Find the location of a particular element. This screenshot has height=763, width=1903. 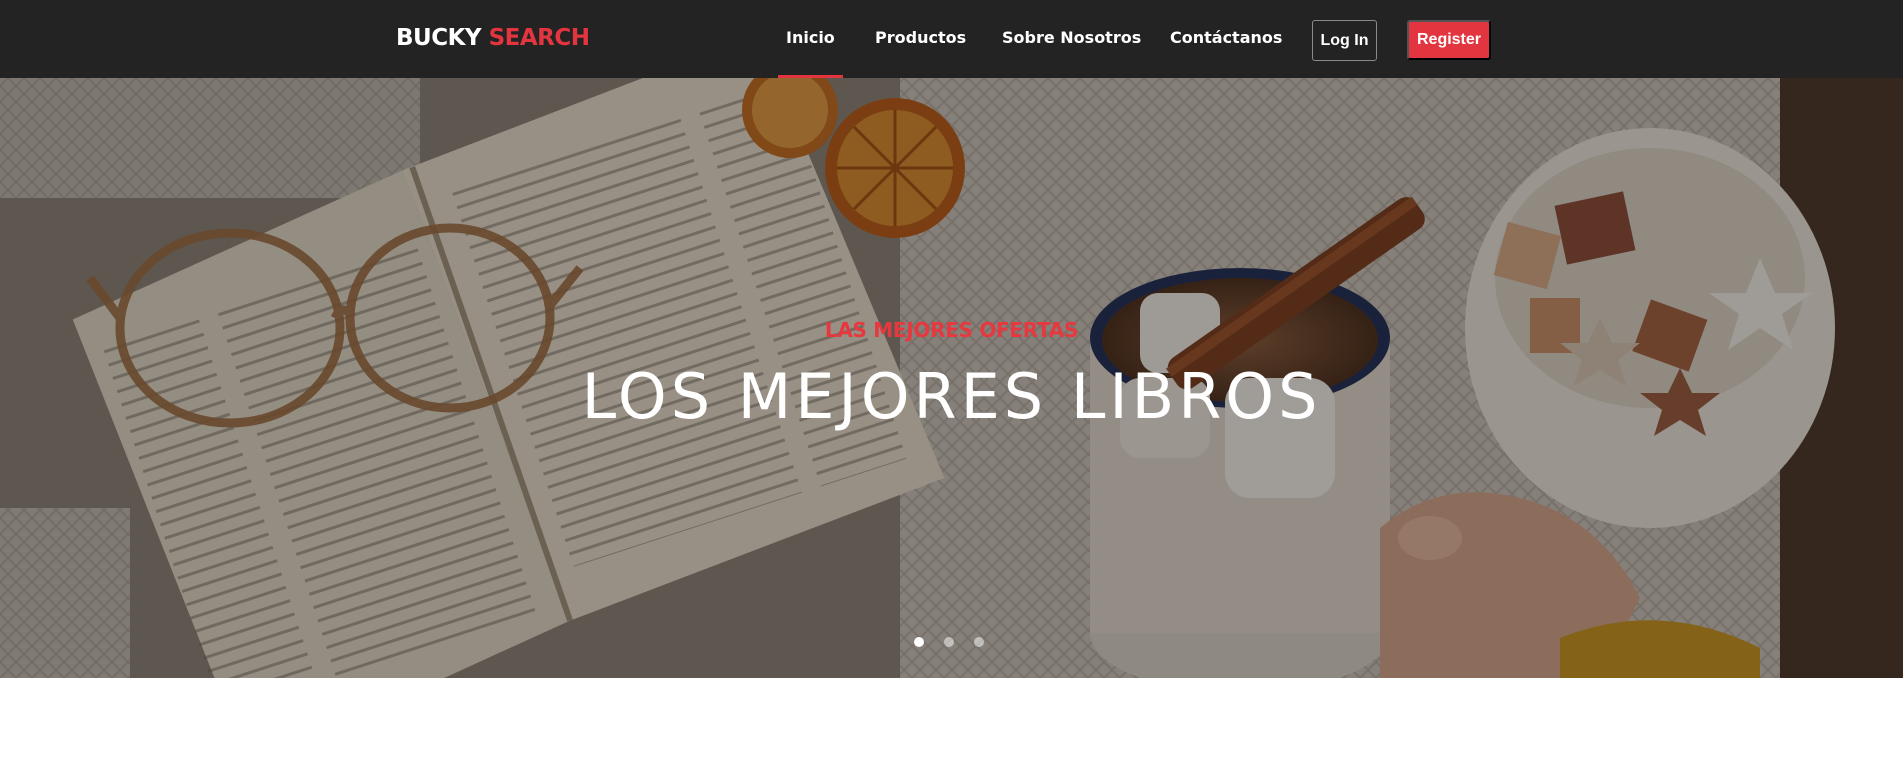

nav-link-sobre-nosotros: Sobre Nosotros is located at coordinates (1071, 37).